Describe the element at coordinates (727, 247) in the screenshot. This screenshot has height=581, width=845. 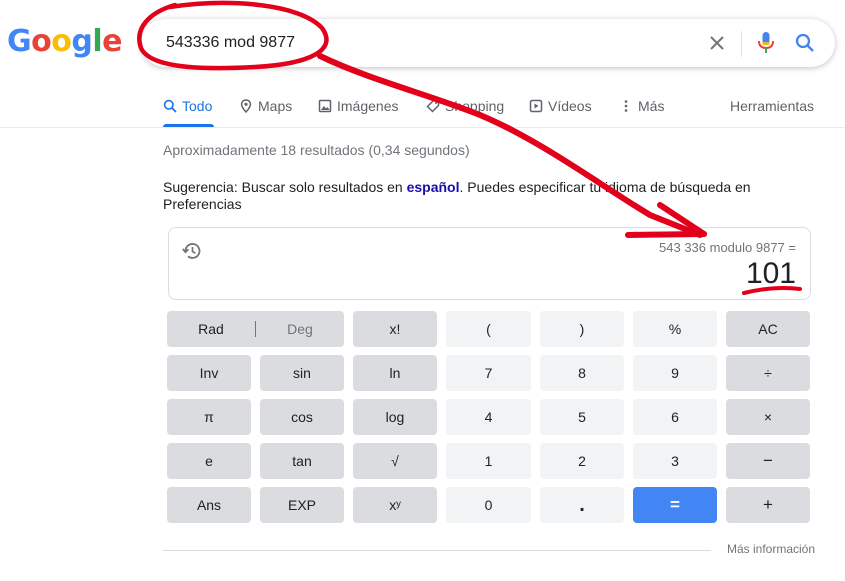
I see `calculator-expression: 543 336 modulo 9877 =` at that location.